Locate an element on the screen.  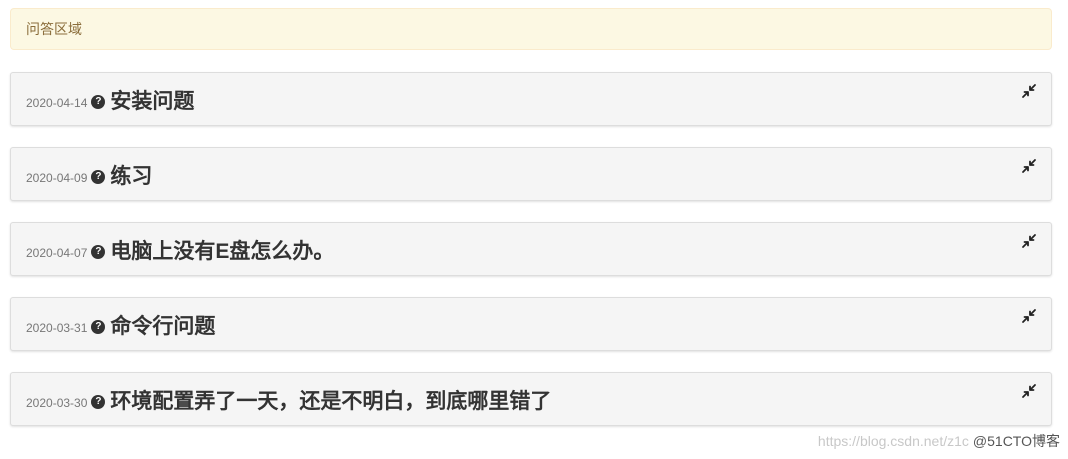
question-line: 2020-03-30 ? 环境配置弄了一天，还是不明白，到底哪里错了 is located at coordinates (288, 400).